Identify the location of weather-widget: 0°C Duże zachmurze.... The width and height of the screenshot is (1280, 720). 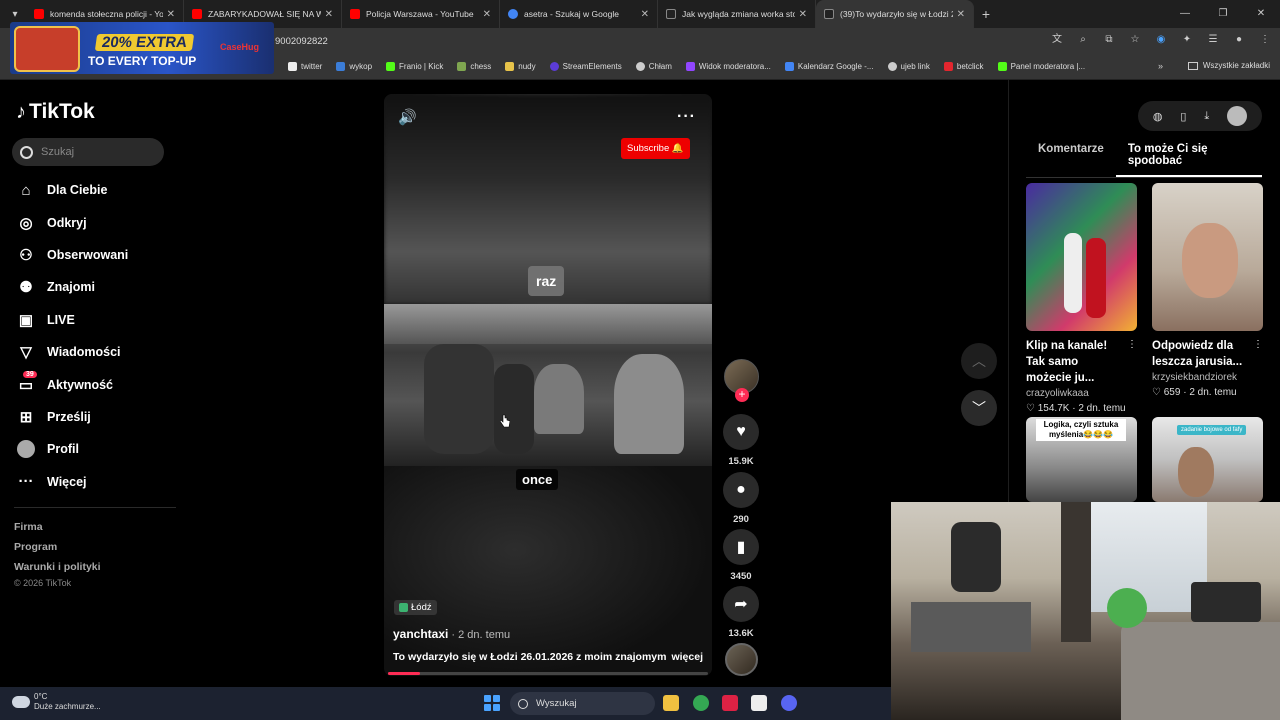
(56, 702).